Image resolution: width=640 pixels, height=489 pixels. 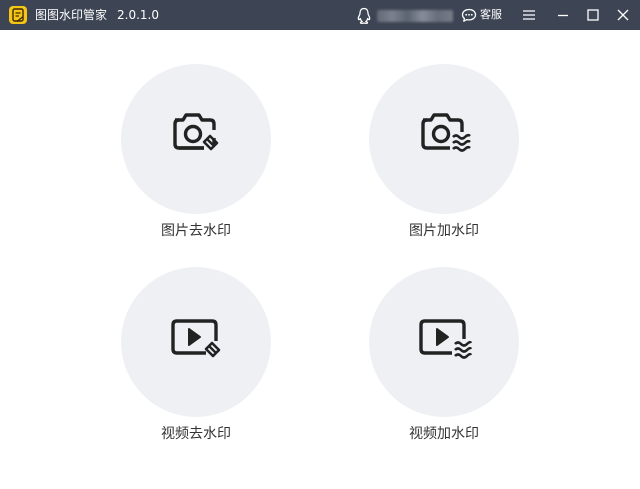 I want to click on tool-label: 视频去水印, so click(x=196, y=434).